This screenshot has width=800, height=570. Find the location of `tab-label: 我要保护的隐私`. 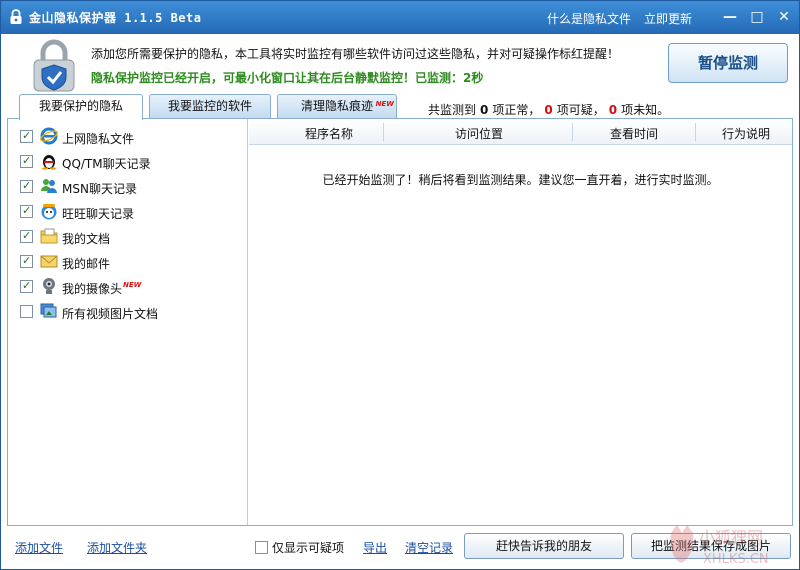

tab-label: 我要保护的隐私 is located at coordinates (80, 106).